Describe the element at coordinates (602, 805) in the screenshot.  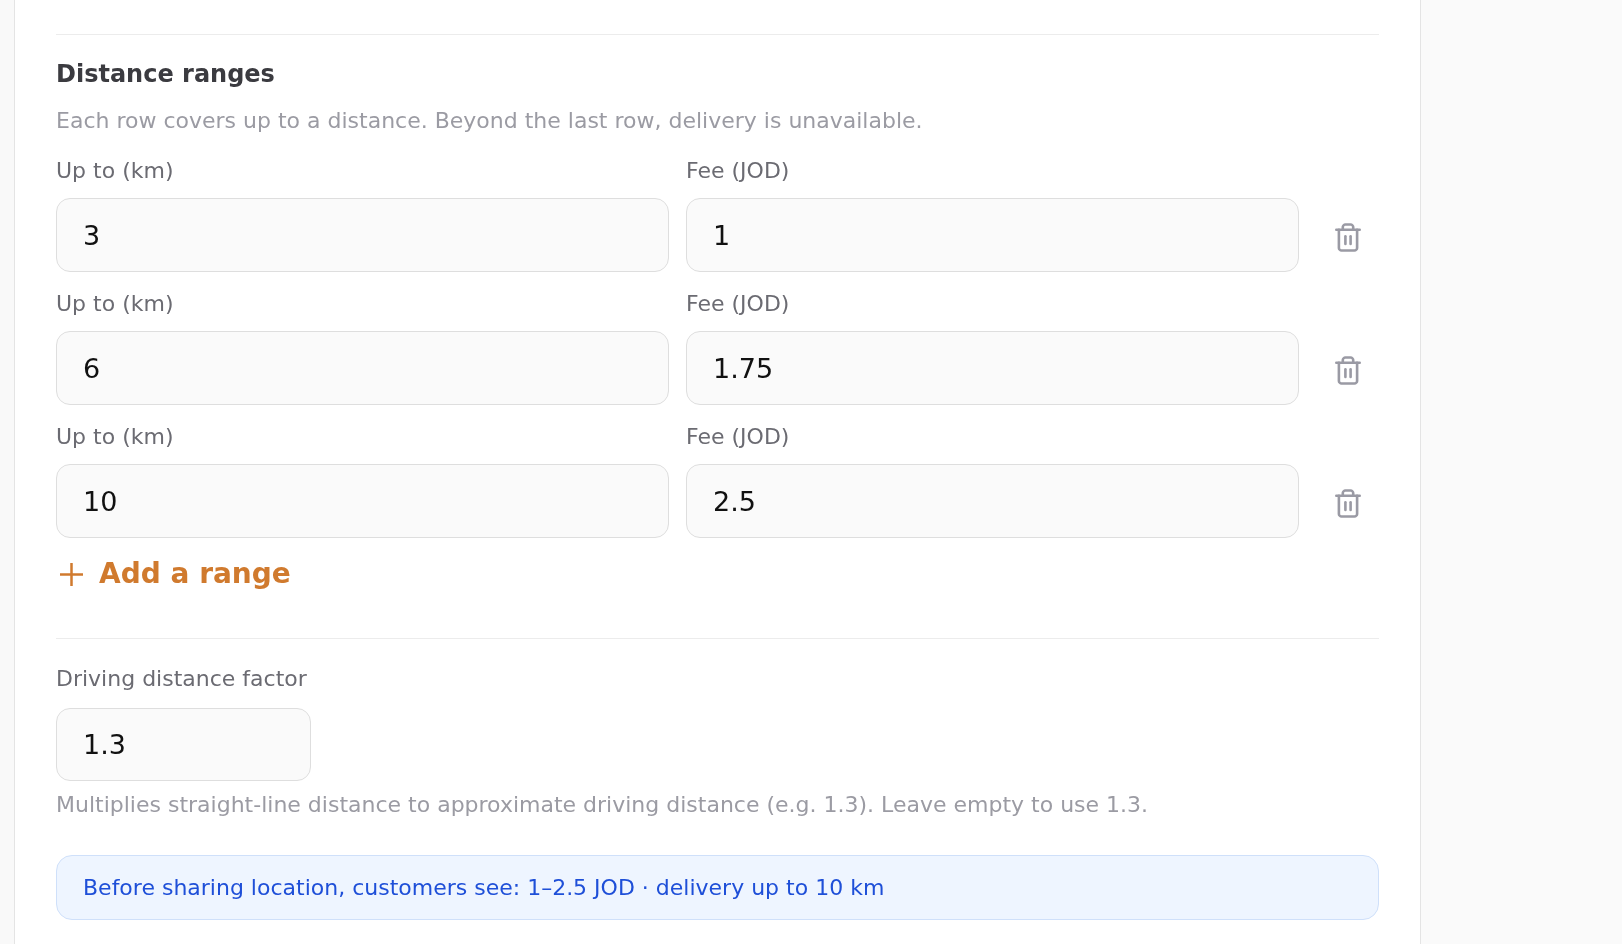
I see `help-text: Multiplies straight-line distance to approximate driving distance (e.g. 1.3). Leave empty to use 1.3.` at that location.